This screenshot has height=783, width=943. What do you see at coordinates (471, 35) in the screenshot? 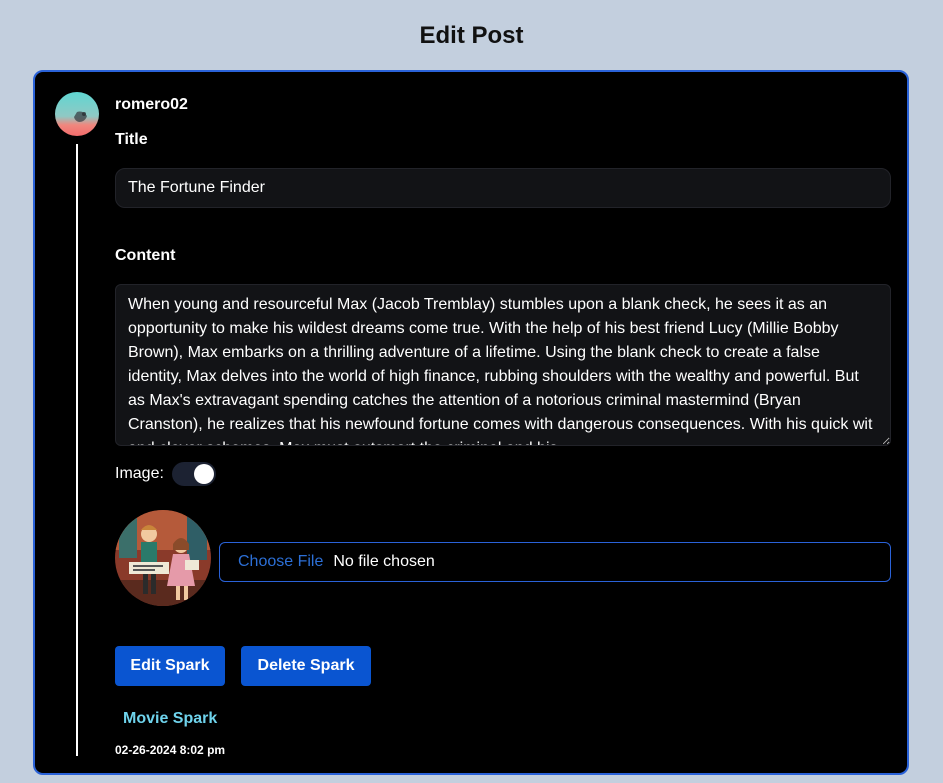
I see `page-title: Edit Post` at bounding box center [471, 35].